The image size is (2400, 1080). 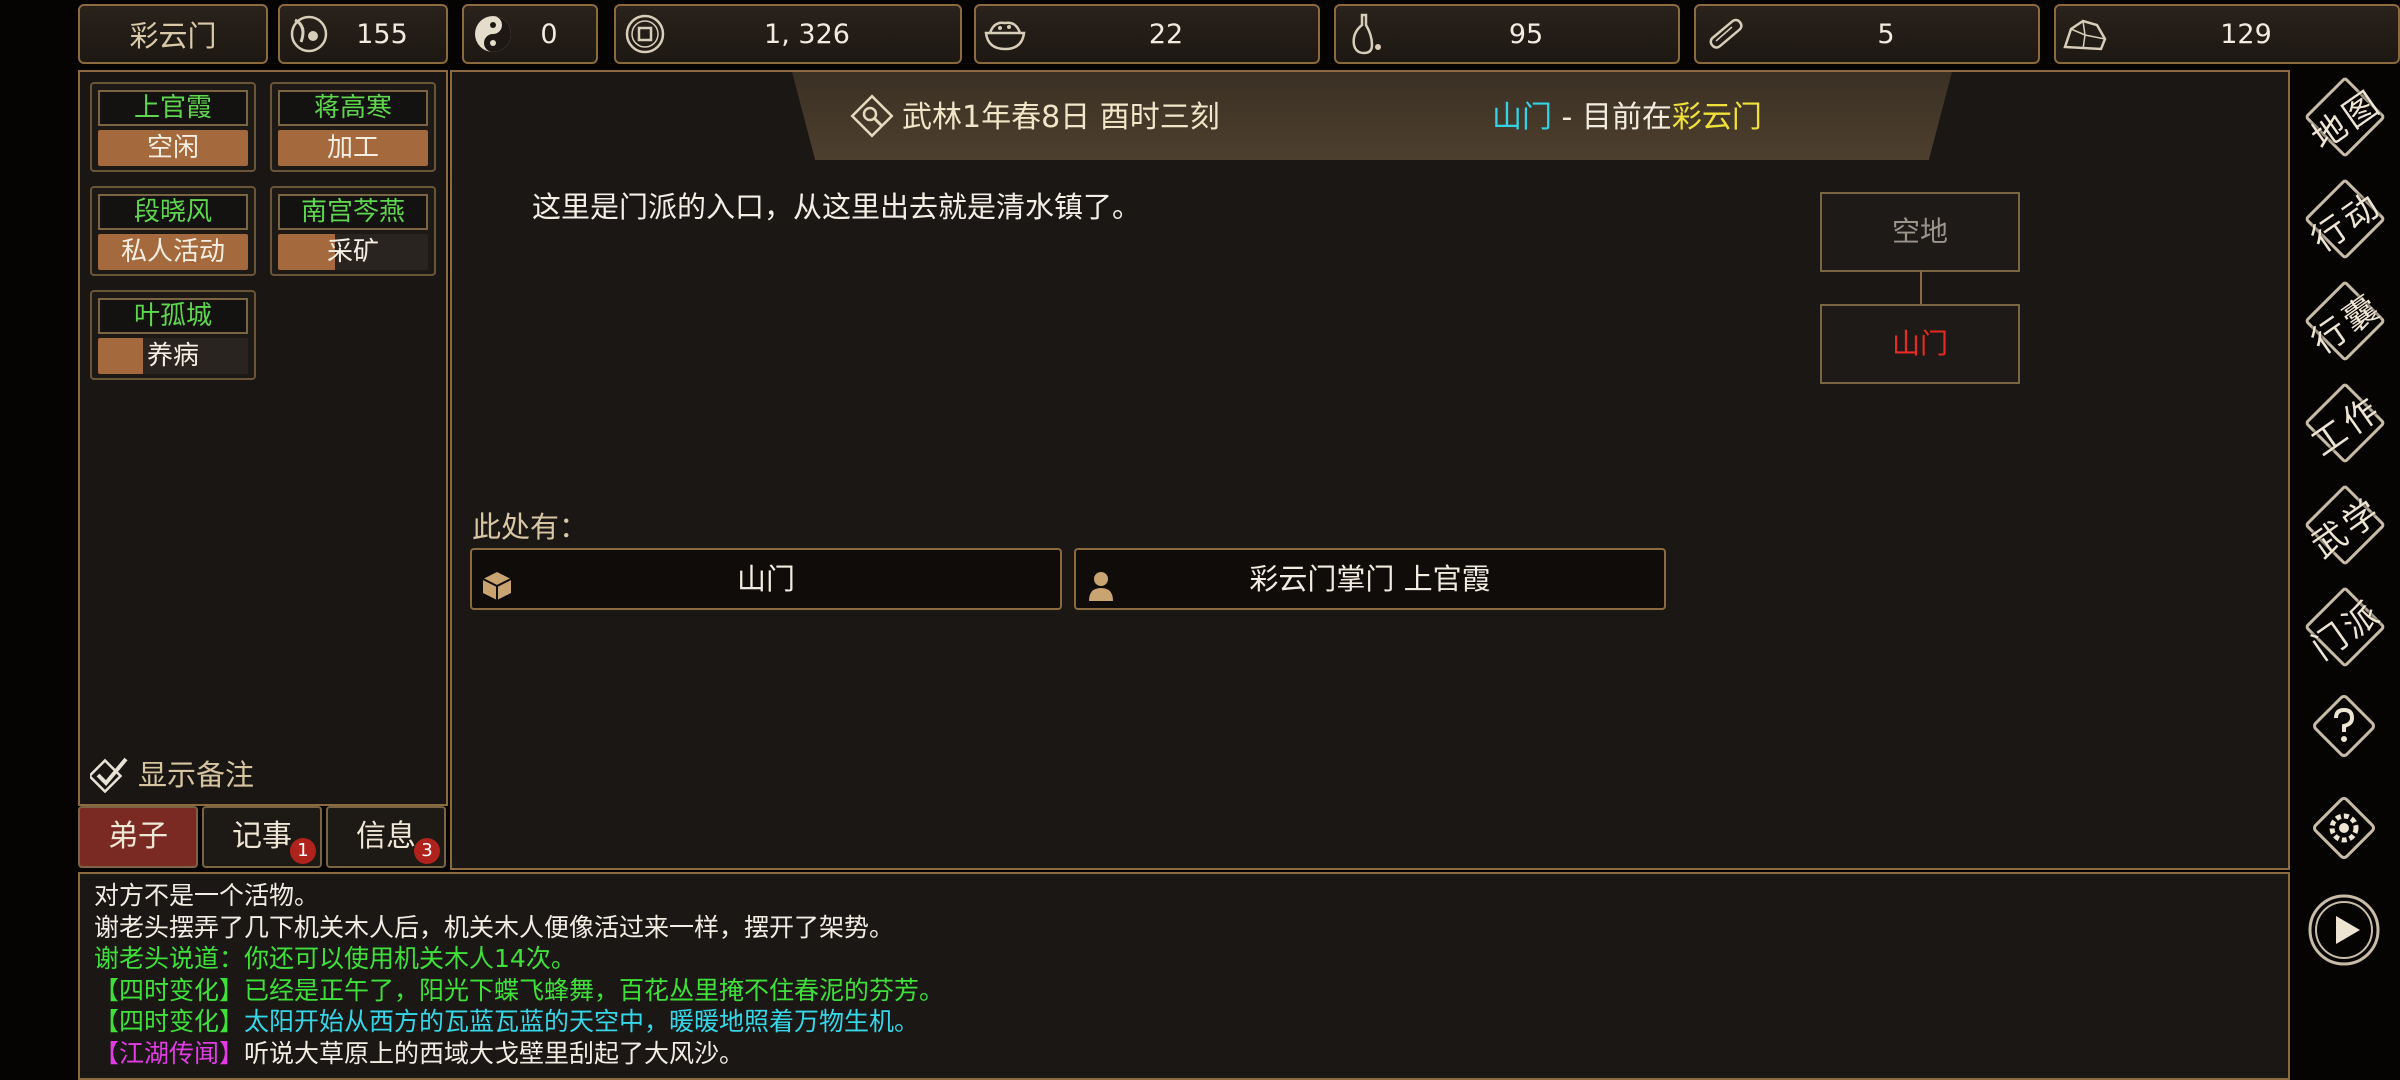 I want to click on disciple-name: 上官霞, so click(x=173, y=108).